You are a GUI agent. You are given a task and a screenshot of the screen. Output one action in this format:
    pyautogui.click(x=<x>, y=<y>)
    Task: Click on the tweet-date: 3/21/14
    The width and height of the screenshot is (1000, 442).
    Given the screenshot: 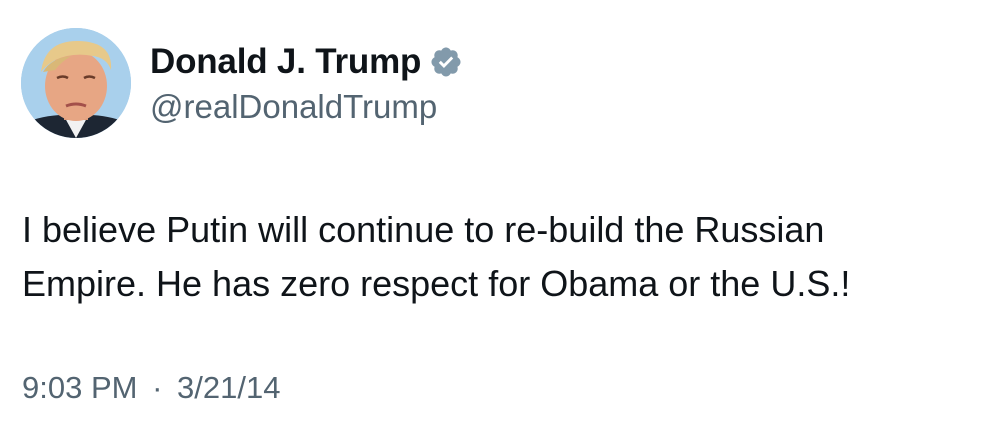 What is the action you would take?
    pyautogui.click(x=228, y=387)
    